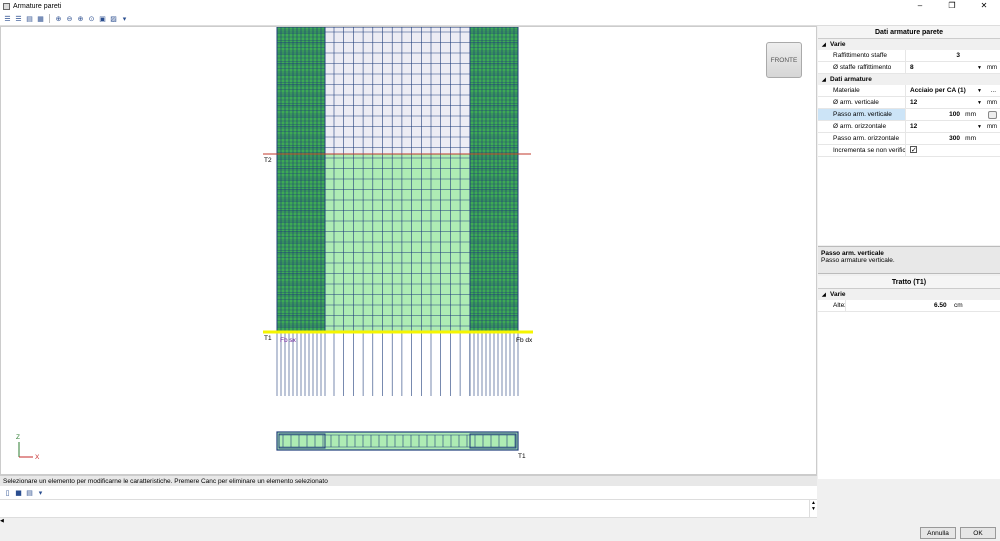 This screenshot has height=541, width=1000. I want to click on prop-checkbox, so click(953, 150).